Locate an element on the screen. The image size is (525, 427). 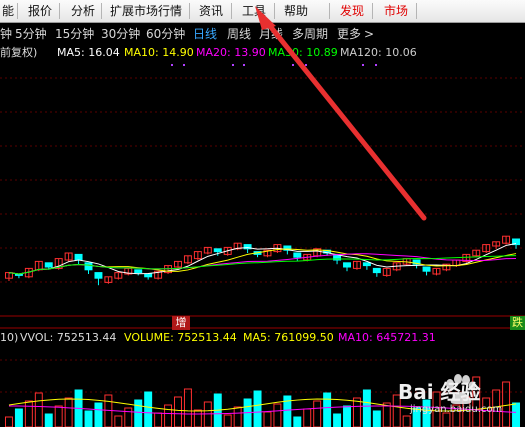
baidu-watermark: Bai 经验 jingyan.baidu.com is located at coordinates (457, 395).